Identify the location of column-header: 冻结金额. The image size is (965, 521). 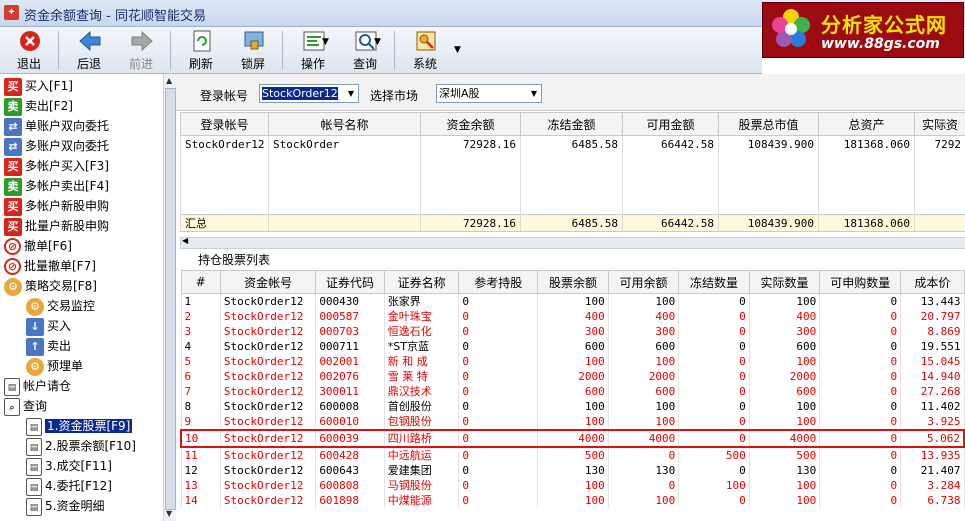
(571, 124).